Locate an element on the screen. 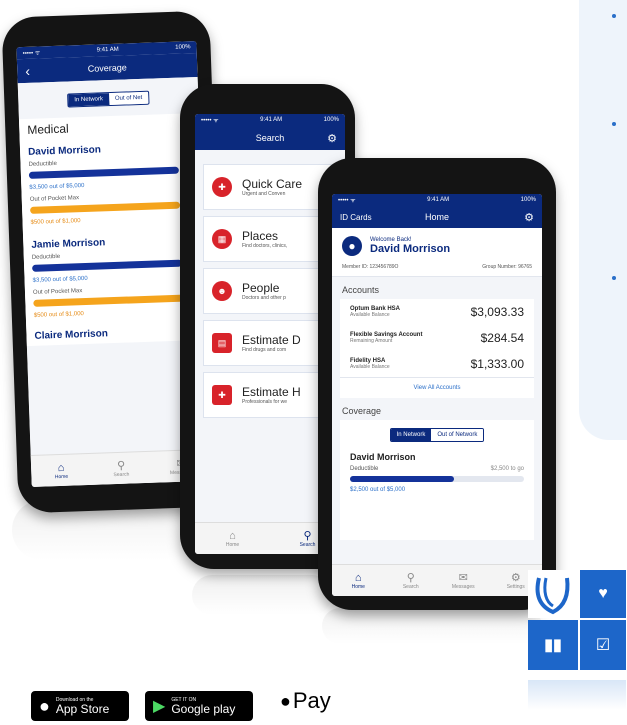  medical-kit-icon: ✚ is located at coordinates (222, 395).